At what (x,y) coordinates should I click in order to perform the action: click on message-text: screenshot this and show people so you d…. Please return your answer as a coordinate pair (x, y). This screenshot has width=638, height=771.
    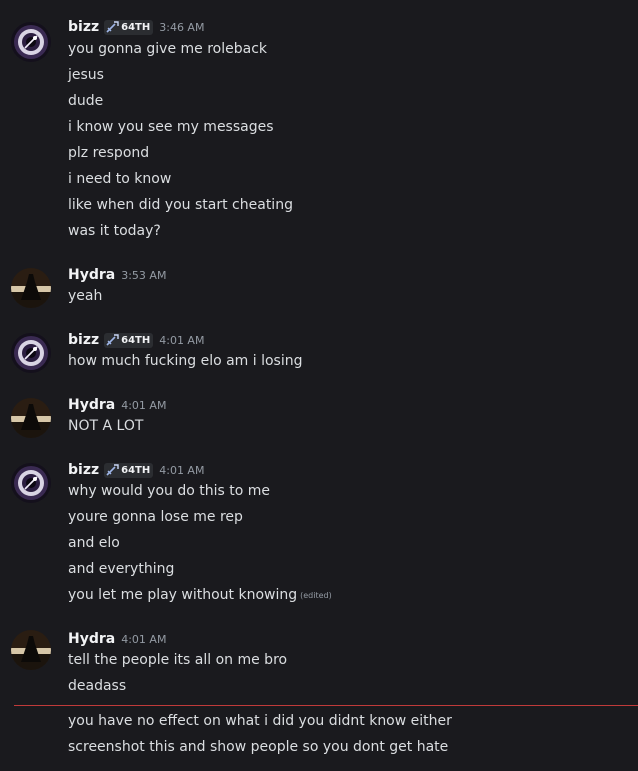
    Looking at the image, I should click on (258, 747).